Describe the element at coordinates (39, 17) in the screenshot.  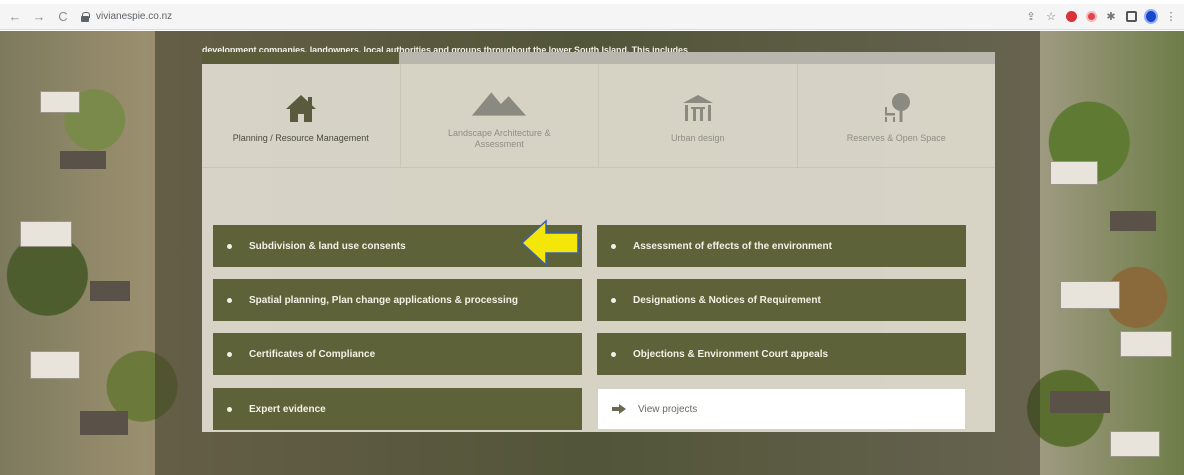
I see `forward-button: →` at that location.